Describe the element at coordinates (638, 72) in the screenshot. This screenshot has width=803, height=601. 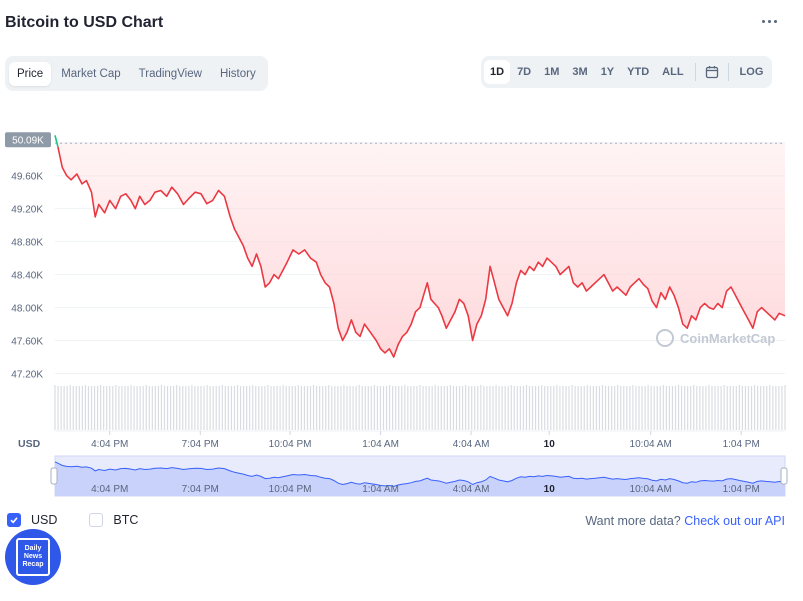
I see `range-ytd: YTD` at that location.